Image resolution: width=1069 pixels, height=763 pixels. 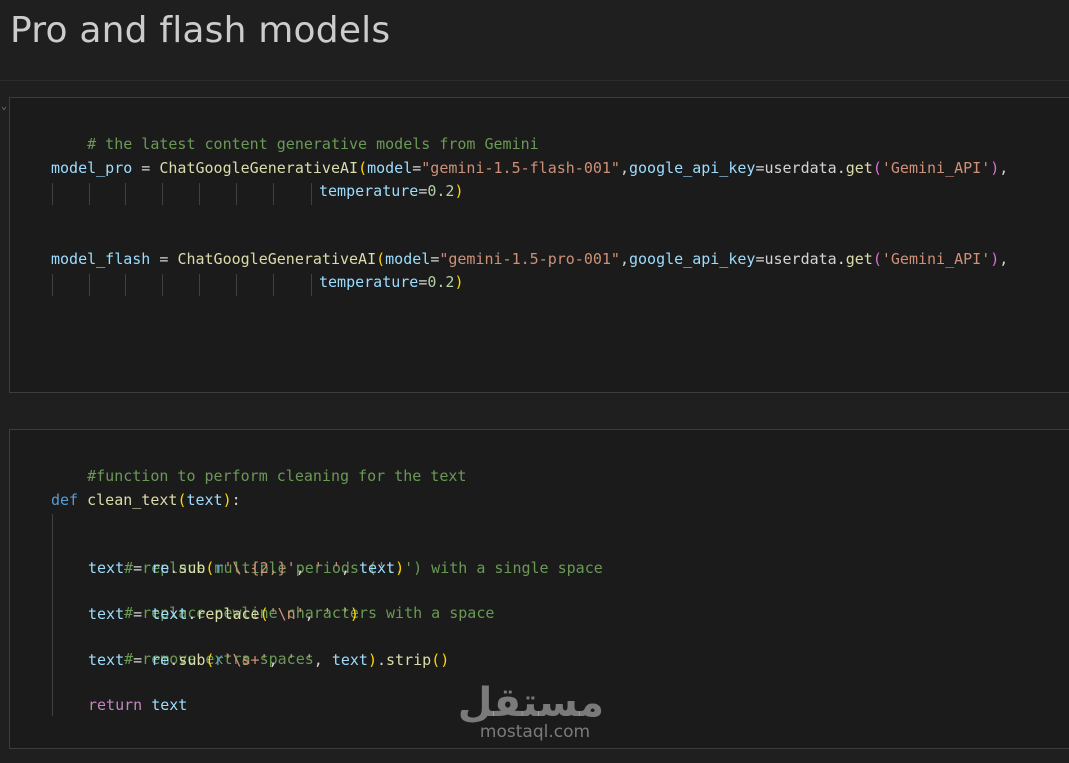 I want to click on code-line-replace: text = text.replace('\n', ' '), so click(x=223, y=614).